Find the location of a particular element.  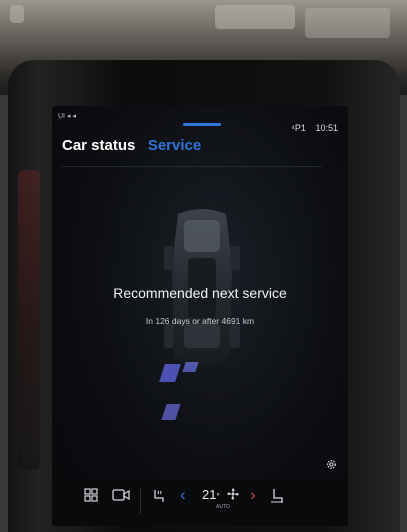

service-detail: In 126 days or after 4691 km is located at coordinates (200, 321).